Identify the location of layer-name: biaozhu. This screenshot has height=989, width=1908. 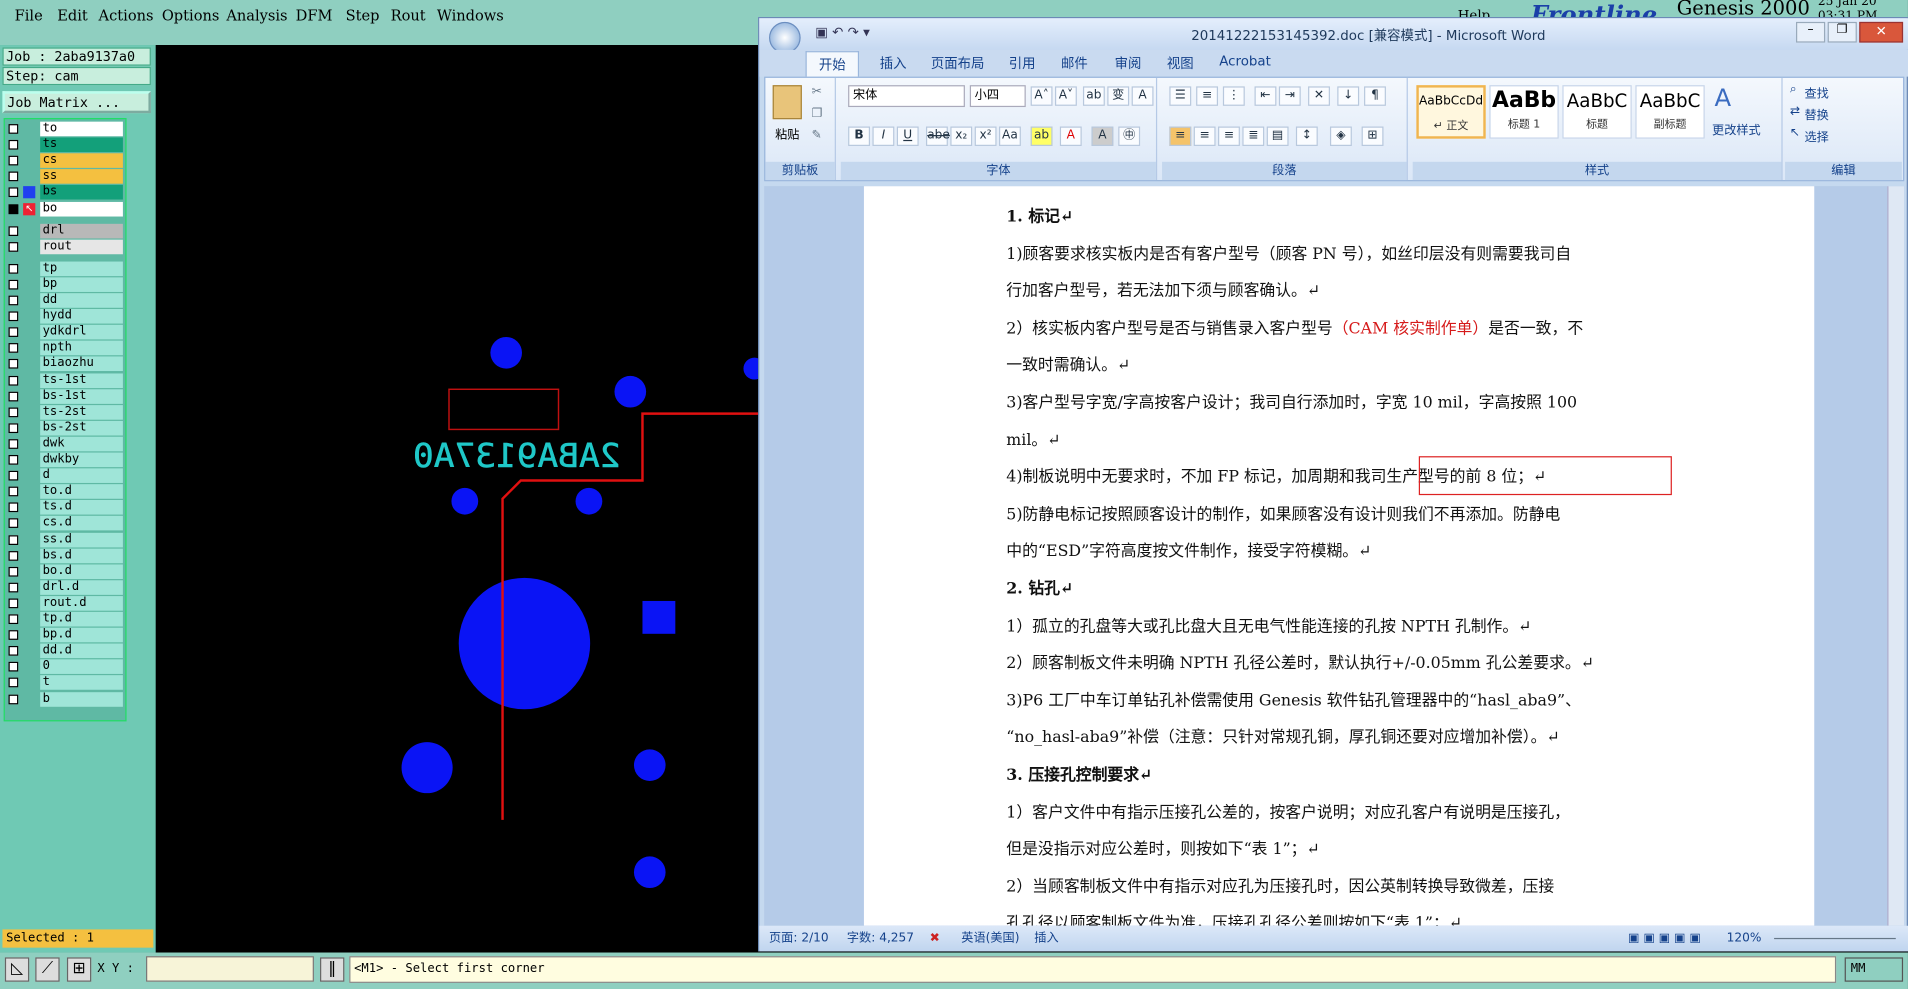
(81, 364).